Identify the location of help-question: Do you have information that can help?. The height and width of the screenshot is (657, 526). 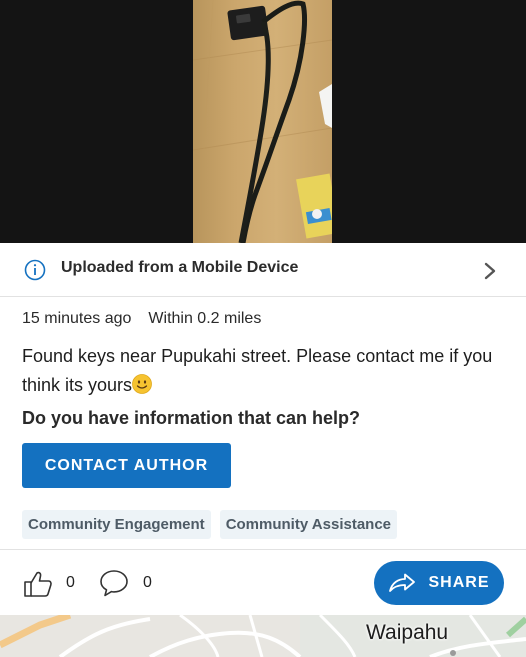
(191, 418).